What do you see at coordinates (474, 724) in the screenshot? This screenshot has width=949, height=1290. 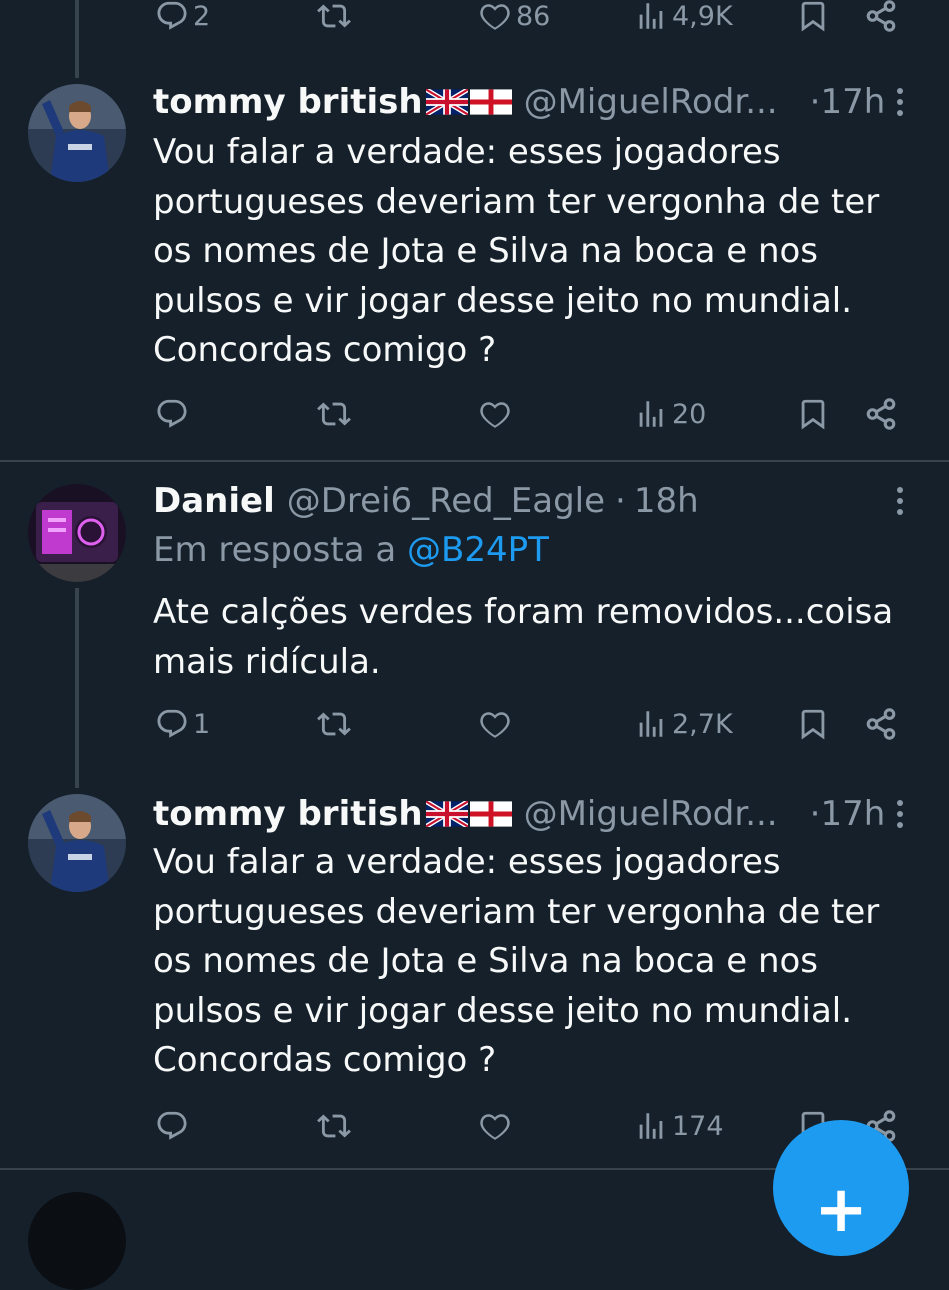 I see `tweet-actions: 1 2,7K` at bounding box center [474, 724].